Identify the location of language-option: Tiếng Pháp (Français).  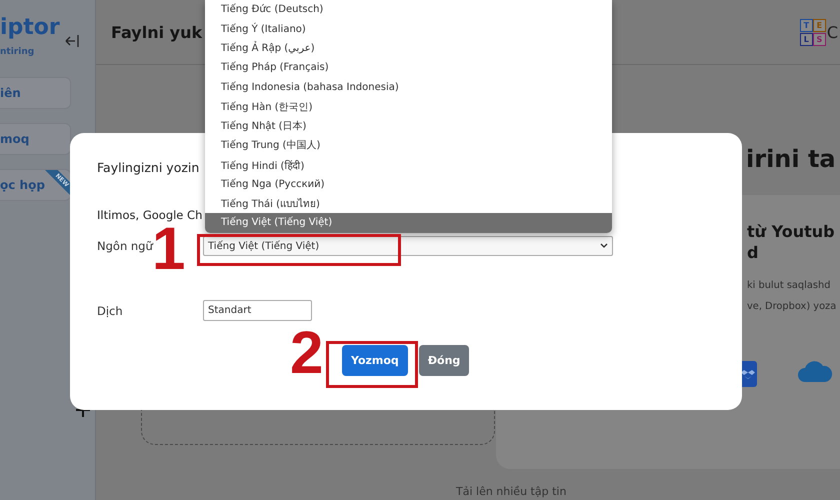
(408, 68).